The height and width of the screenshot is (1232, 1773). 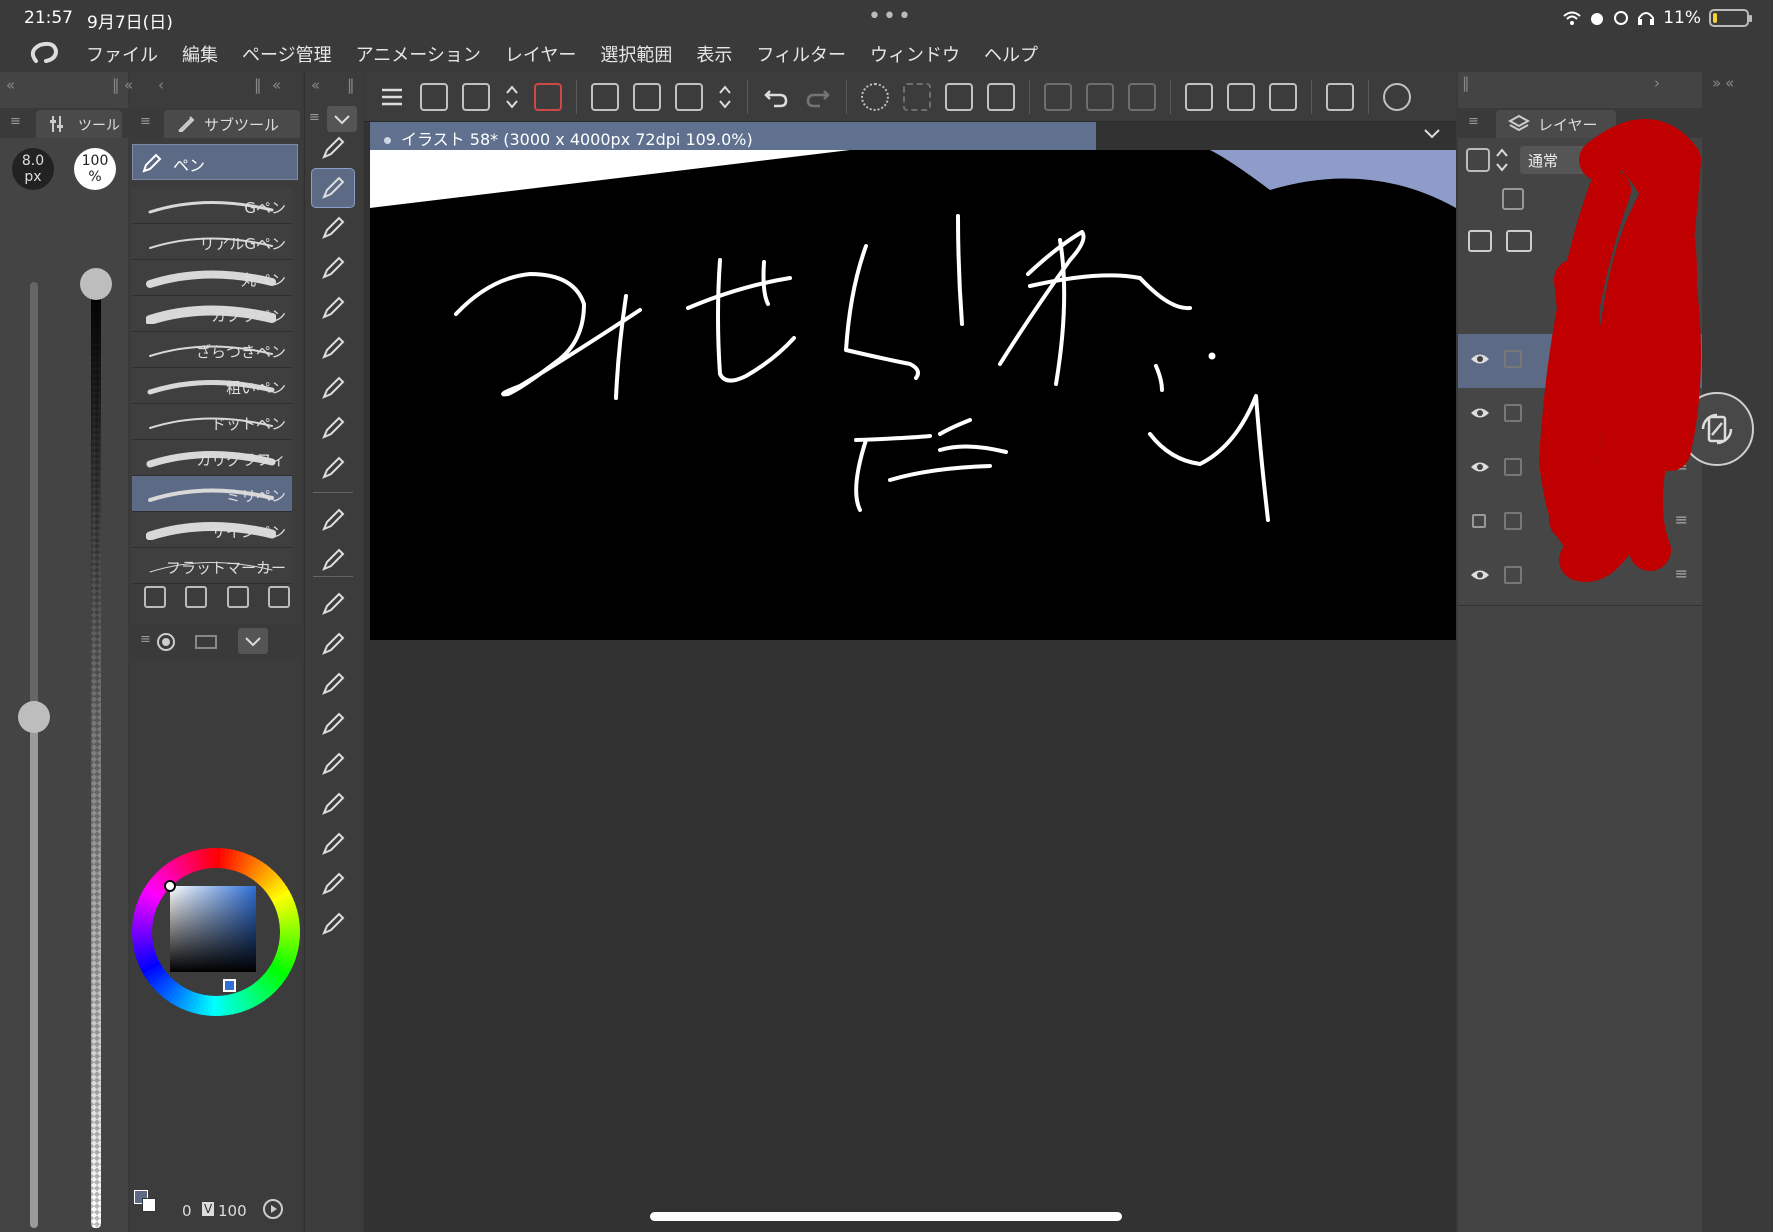 What do you see at coordinates (1001, 96) in the screenshot?
I see `crop-icon` at bounding box center [1001, 96].